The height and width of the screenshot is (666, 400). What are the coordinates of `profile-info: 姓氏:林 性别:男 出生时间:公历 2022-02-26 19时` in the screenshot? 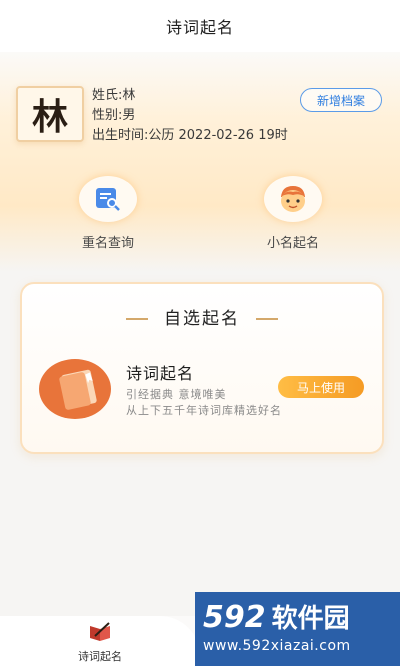 It's located at (190, 116).